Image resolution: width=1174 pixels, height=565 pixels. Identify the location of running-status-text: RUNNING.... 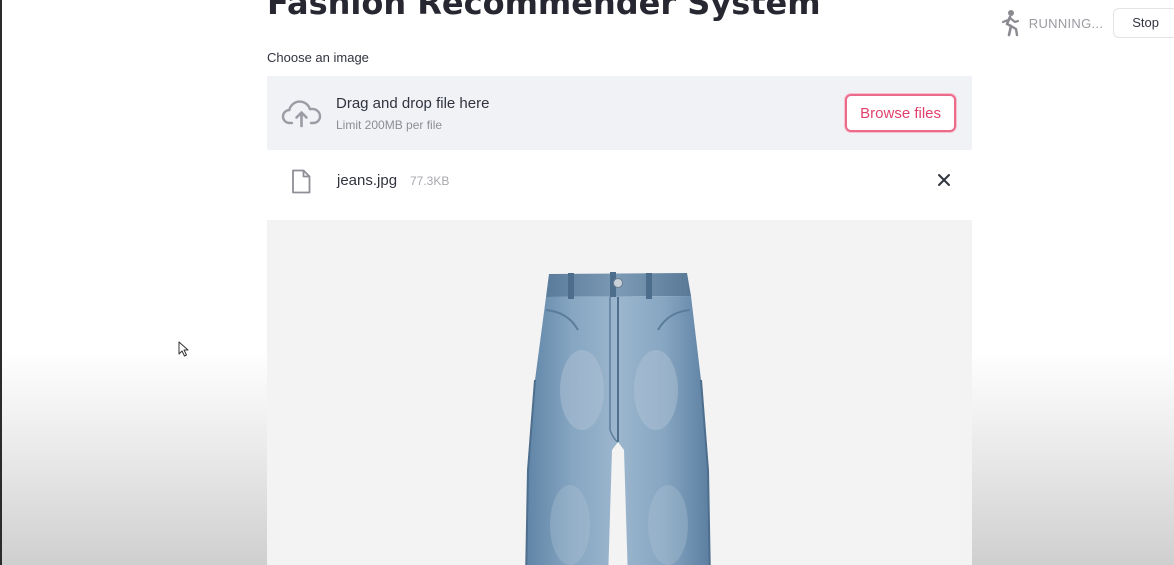
(1066, 23).